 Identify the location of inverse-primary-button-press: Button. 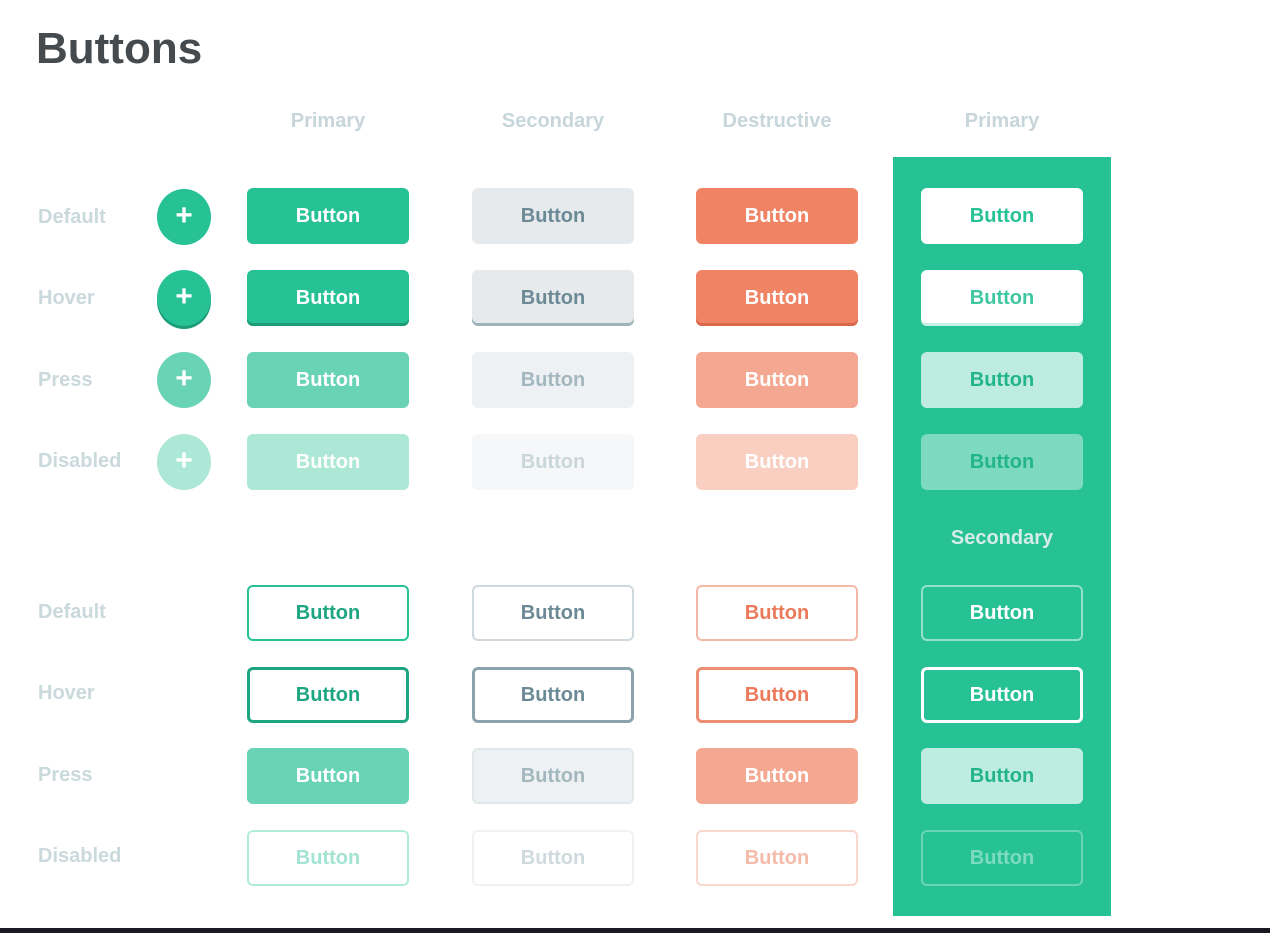
(1002, 380).